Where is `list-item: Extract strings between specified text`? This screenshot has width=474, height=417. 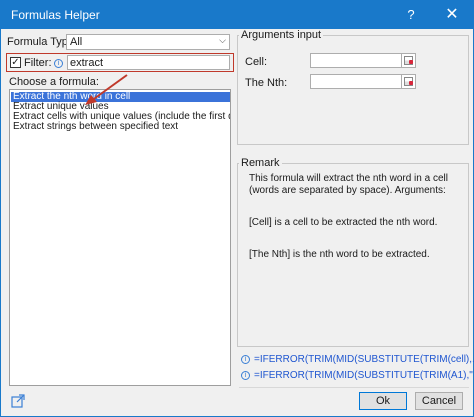
list-item: Extract strings between specified text is located at coordinates (120, 127).